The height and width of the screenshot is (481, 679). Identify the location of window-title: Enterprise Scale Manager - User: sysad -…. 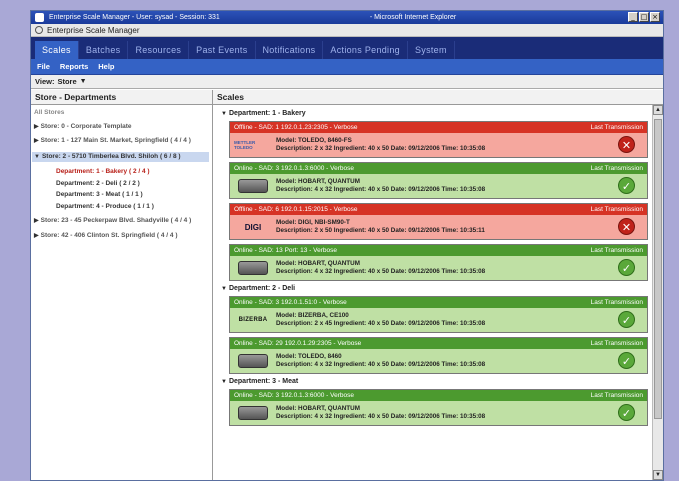
(134, 17).